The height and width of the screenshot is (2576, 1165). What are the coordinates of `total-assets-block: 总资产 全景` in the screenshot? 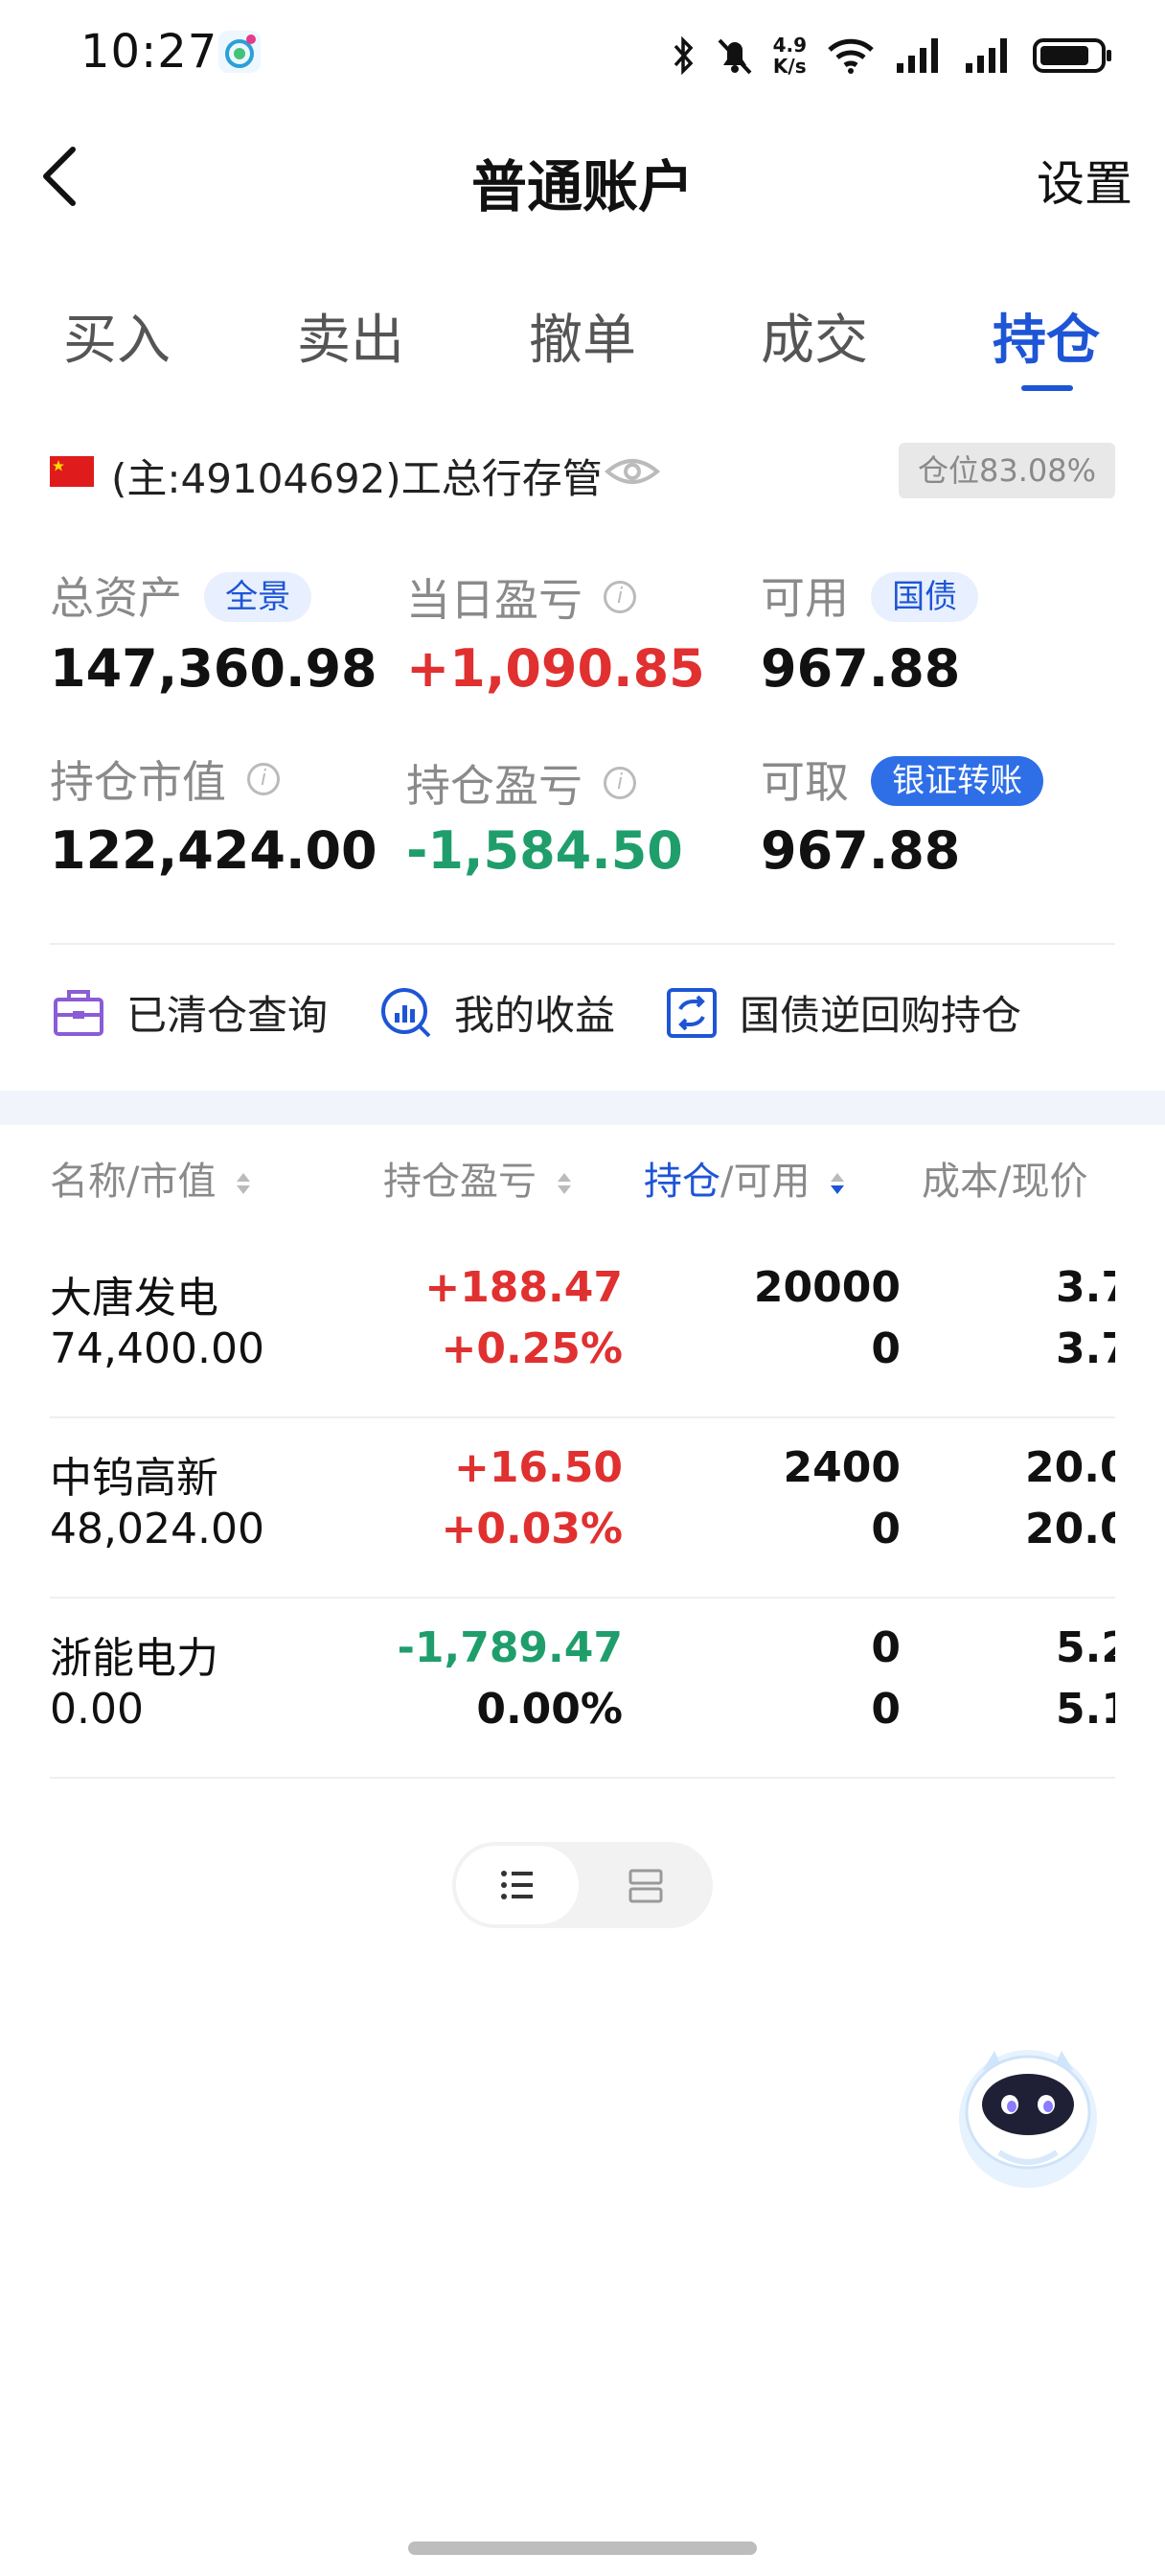 It's located at (181, 595).